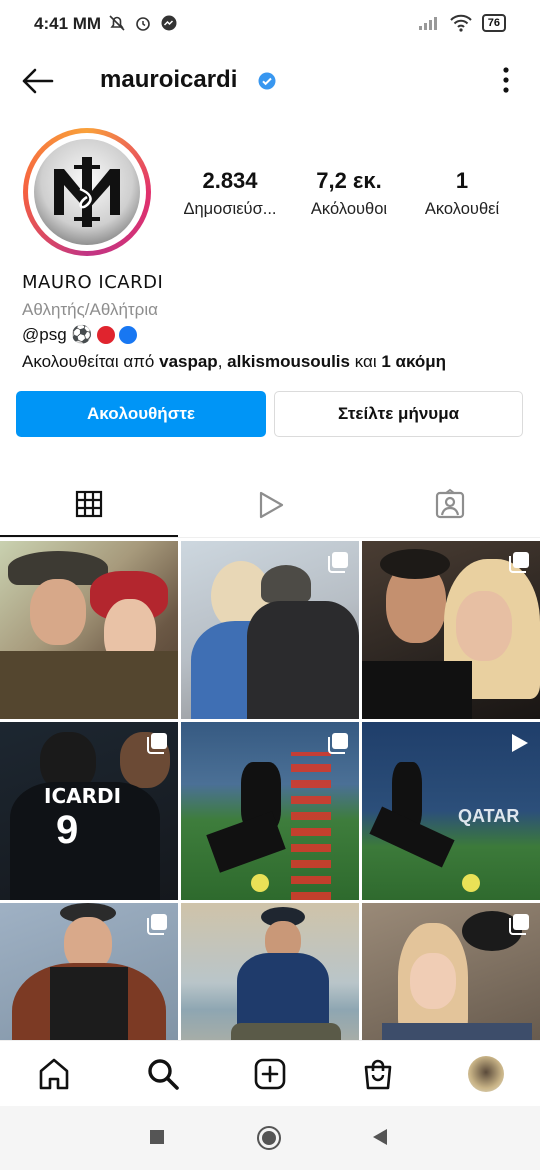  I want to click on post-thumbnail: ICARDI 9, so click(89, 811).